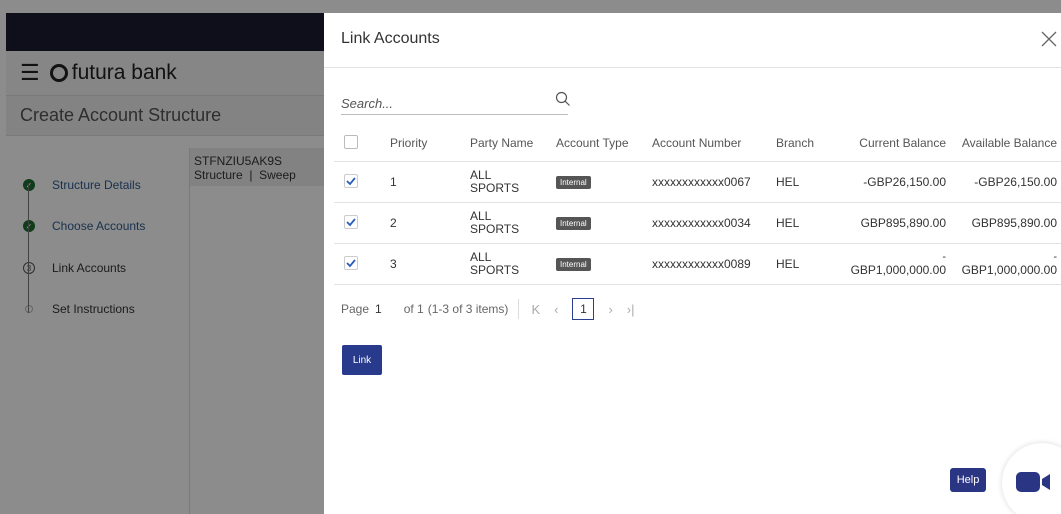  I want to click on current-page-button: 1, so click(583, 309).